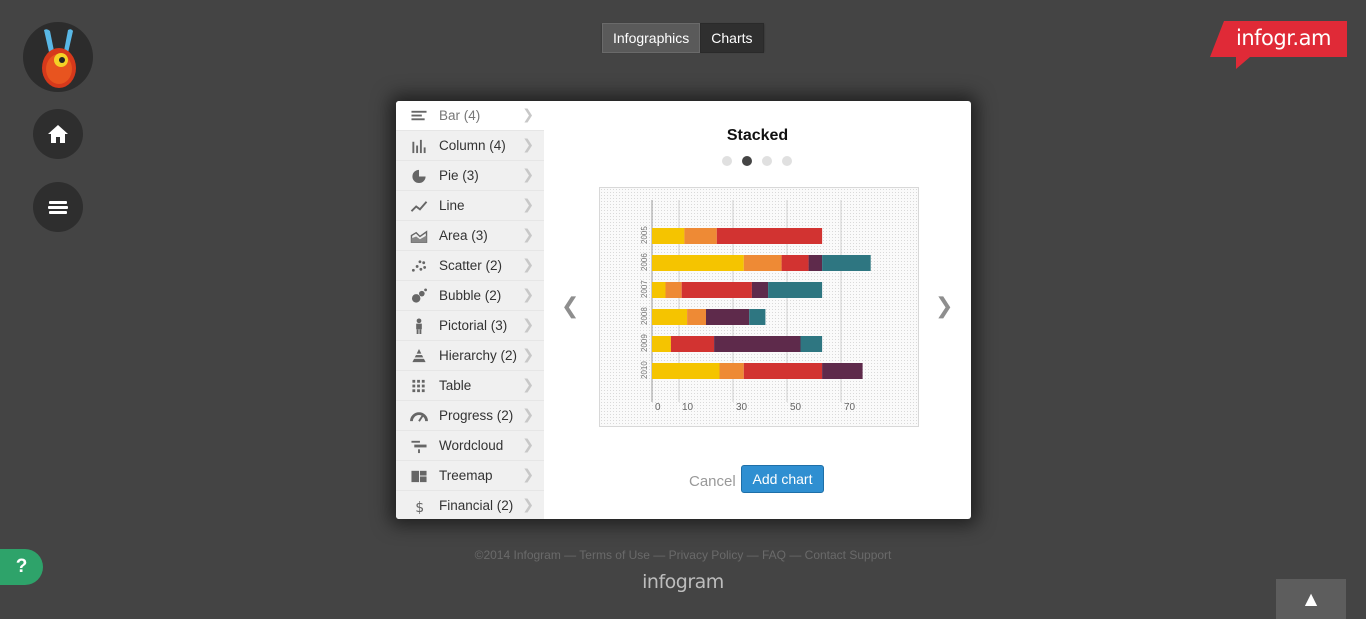 The image size is (1366, 619). What do you see at coordinates (644, 235) in the screenshot?
I see `y-tick-label: 2005` at bounding box center [644, 235].